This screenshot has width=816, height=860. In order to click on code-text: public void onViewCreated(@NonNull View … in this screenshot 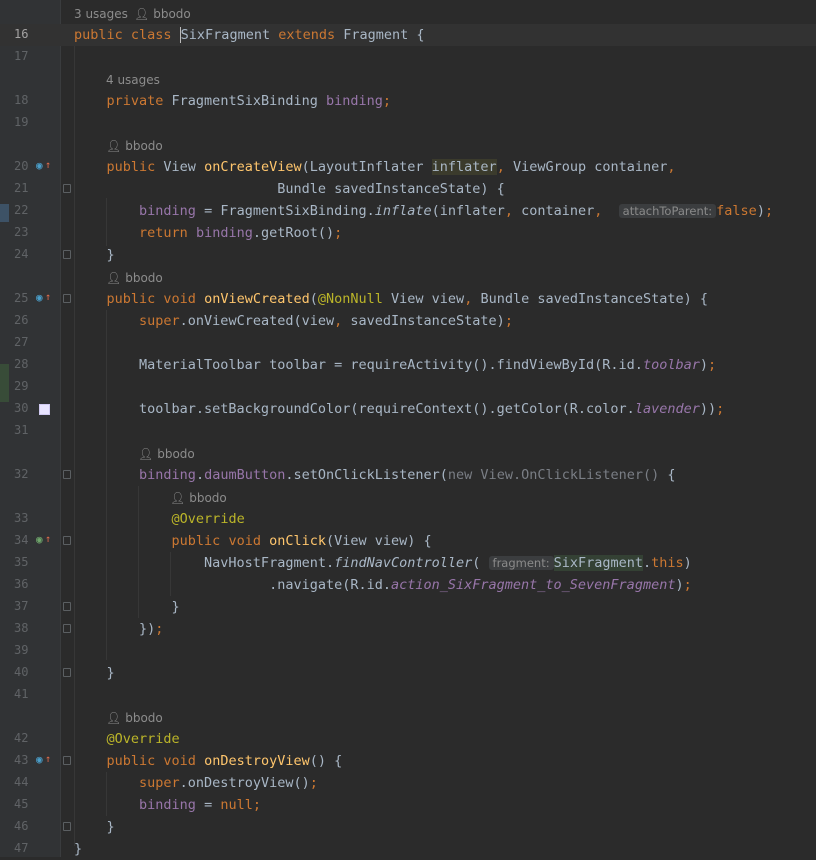, I will do `click(391, 299)`.